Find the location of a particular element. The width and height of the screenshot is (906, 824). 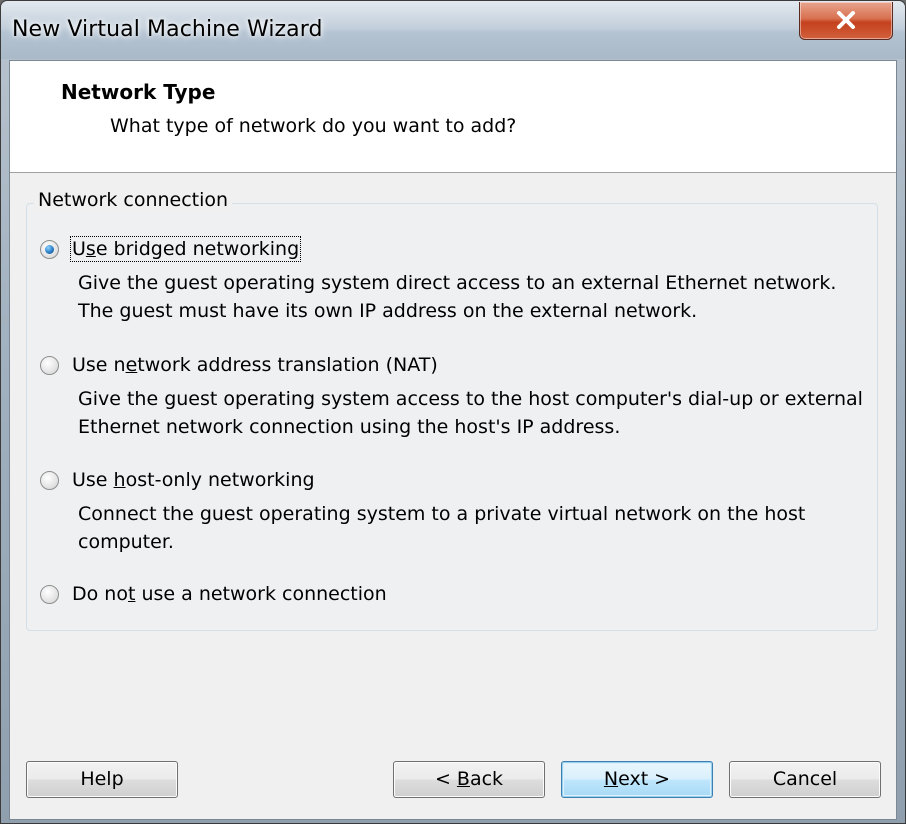

radio-no-network is located at coordinates (49, 594).